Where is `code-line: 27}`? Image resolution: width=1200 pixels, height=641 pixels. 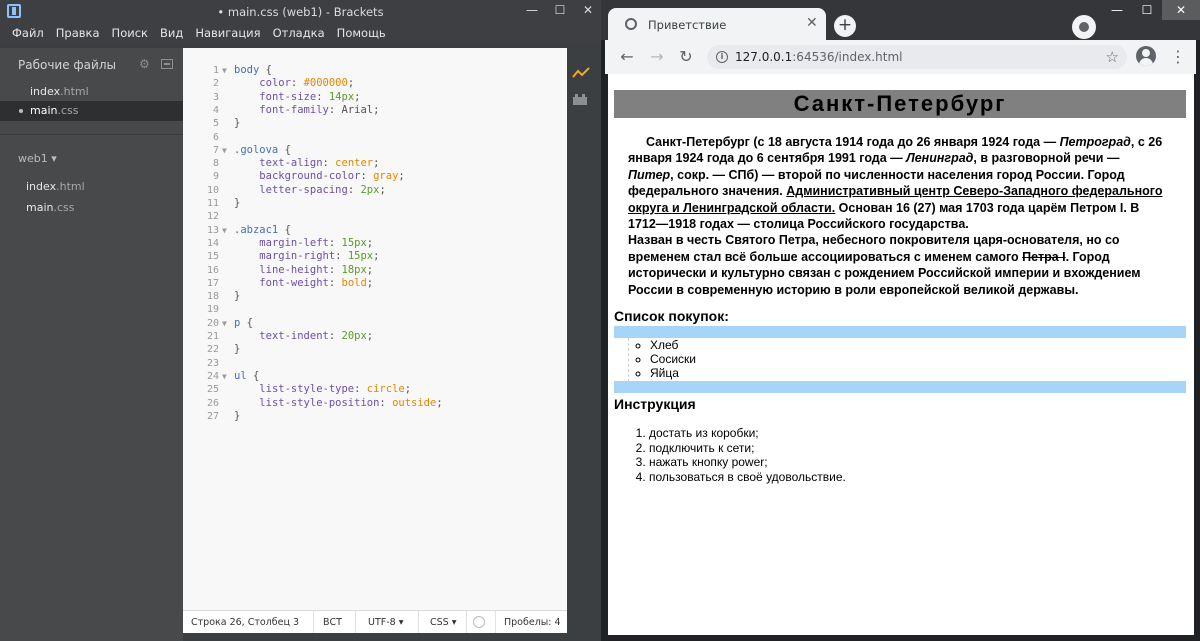
code-line: 27} is located at coordinates (375, 416).